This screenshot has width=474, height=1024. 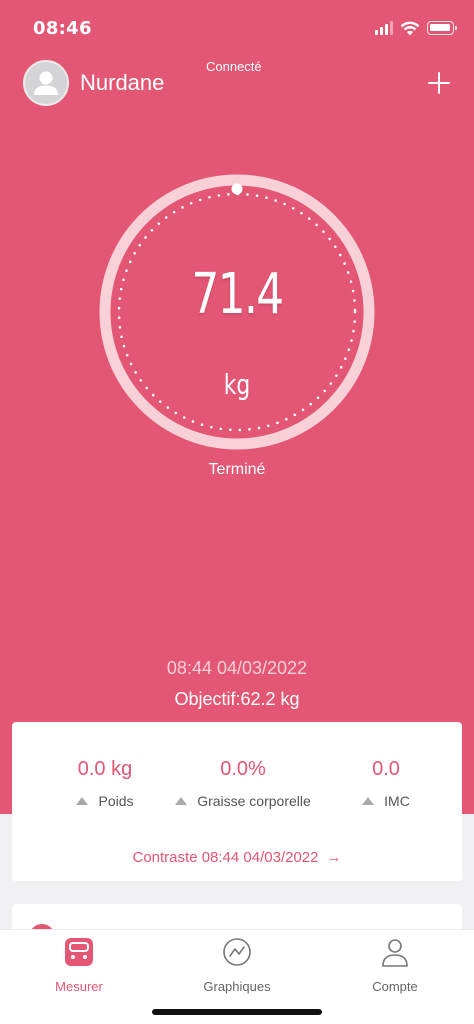 I want to click on scale-icon, so click(x=79, y=952).